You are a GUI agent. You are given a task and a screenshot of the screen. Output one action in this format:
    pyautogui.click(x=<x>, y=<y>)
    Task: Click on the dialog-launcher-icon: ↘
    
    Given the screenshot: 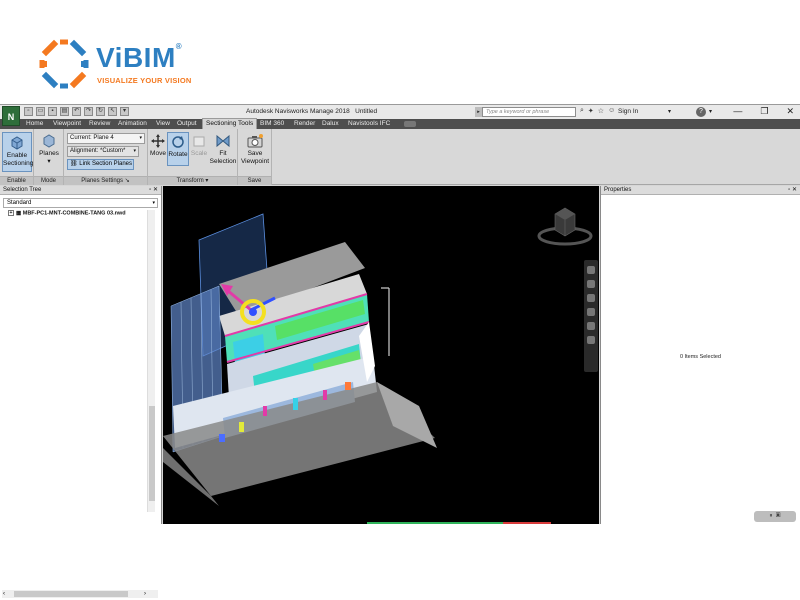 What is the action you would take?
    pyautogui.click(x=127, y=181)
    